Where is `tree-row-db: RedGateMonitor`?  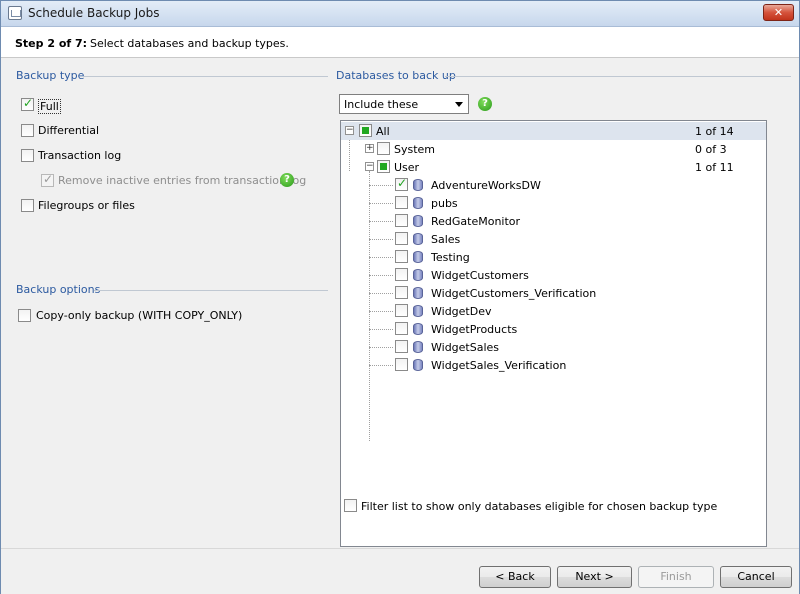
tree-row-db: RedGateMonitor is located at coordinates (553, 221).